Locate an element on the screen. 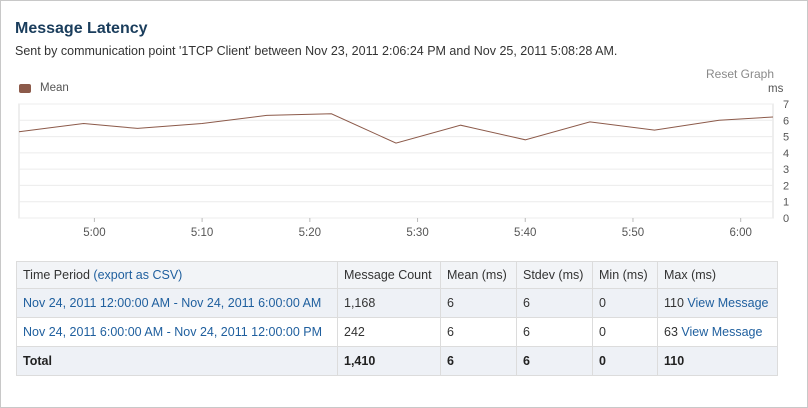  y-tick-label: 1 is located at coordinates (786, 203).